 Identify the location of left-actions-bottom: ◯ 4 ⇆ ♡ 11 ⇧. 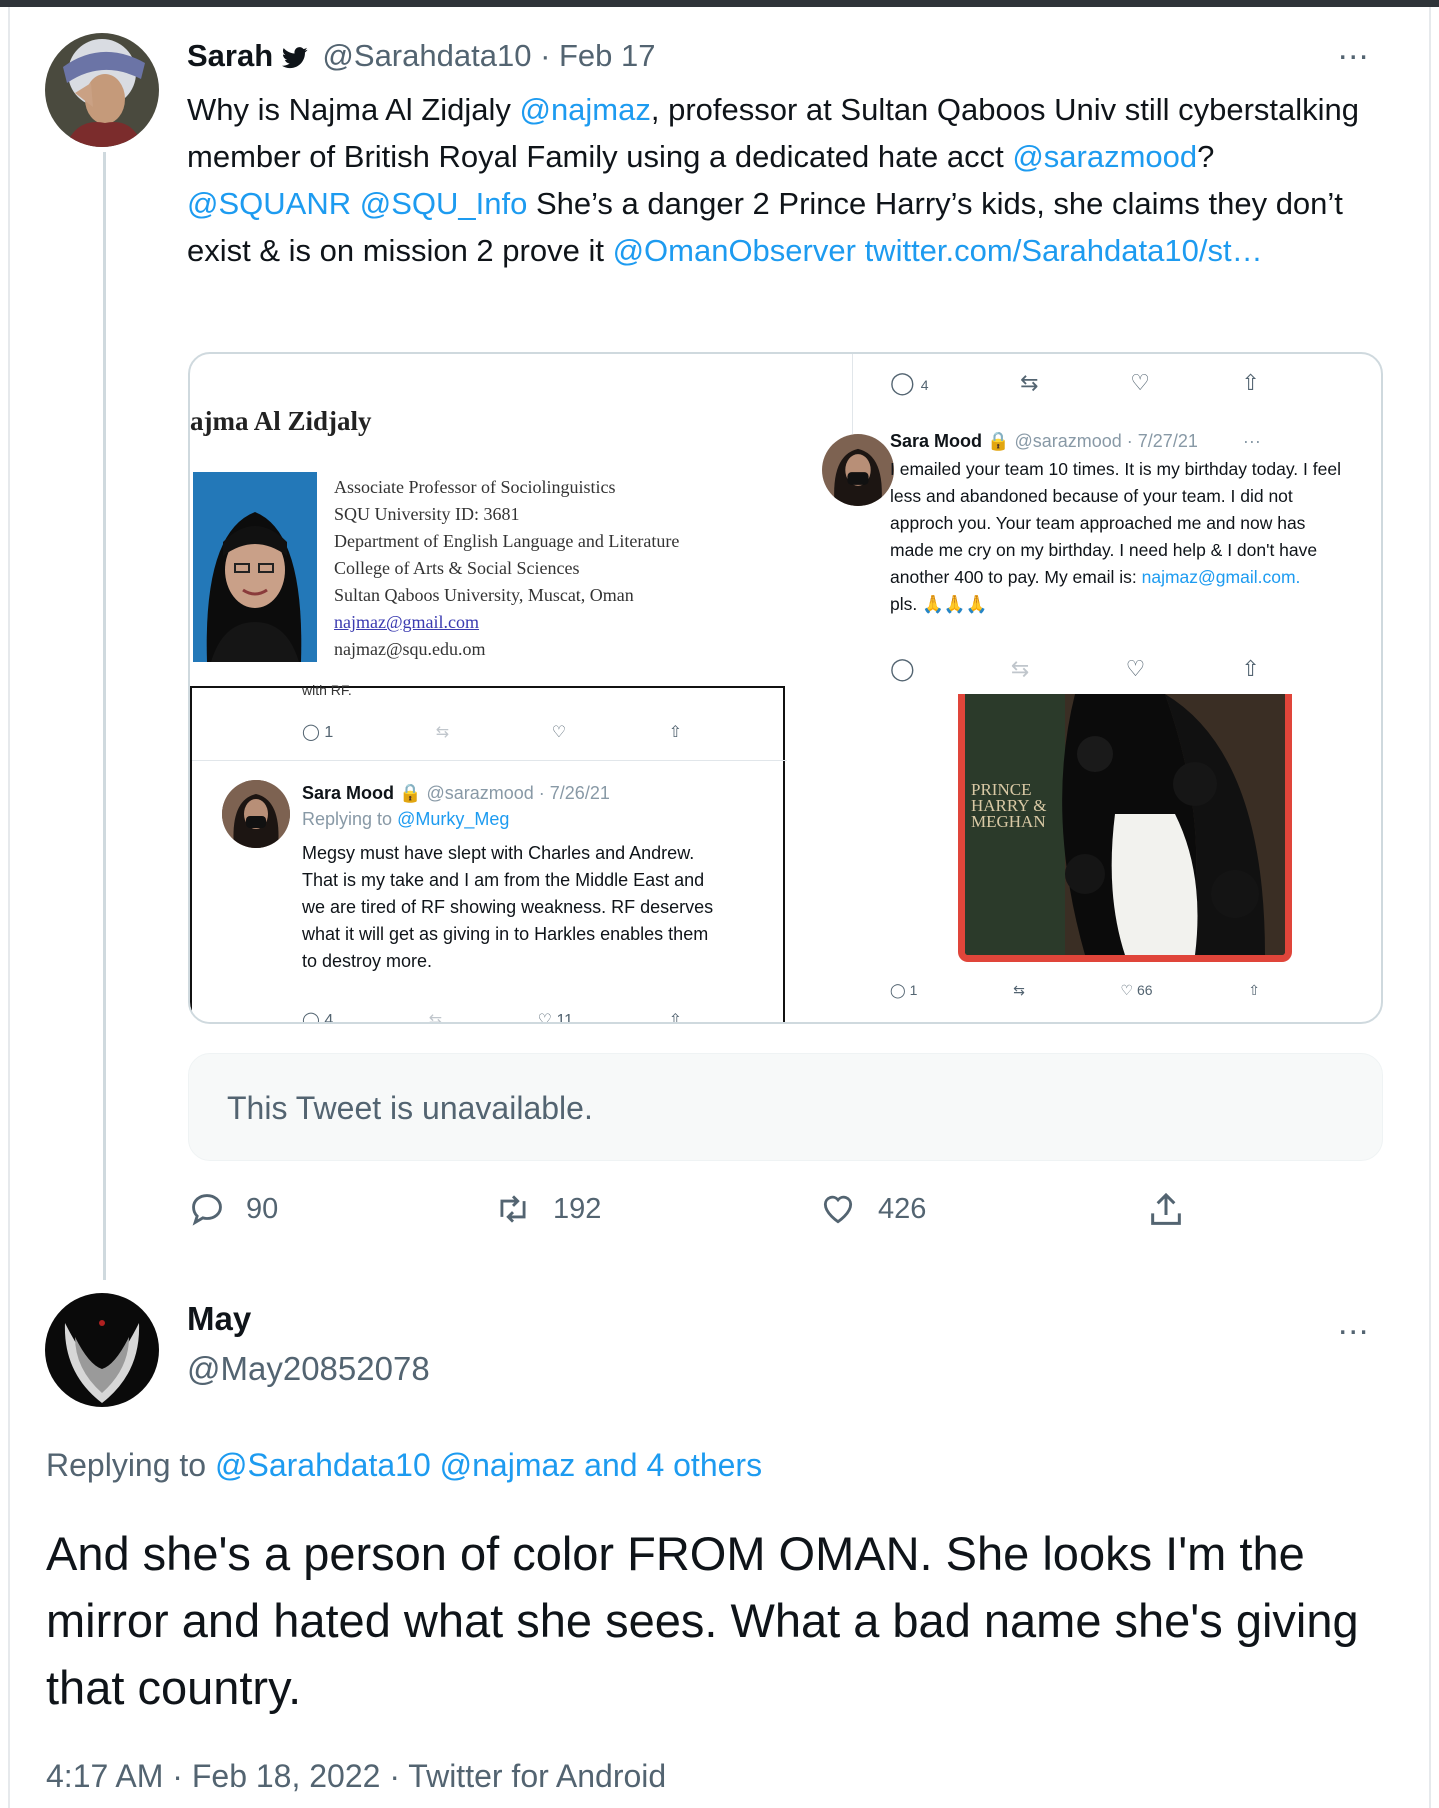
(492, 1017).